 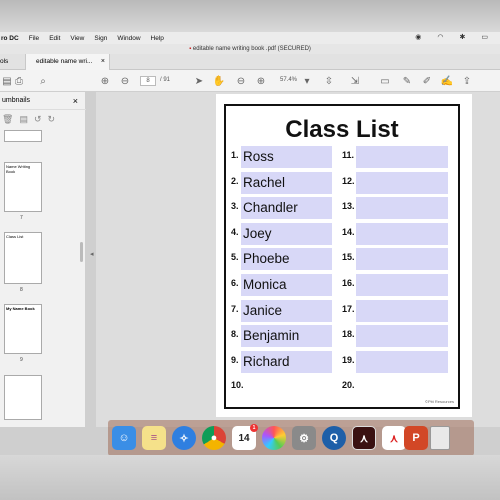 What do you see at coordinates (440, 438) in the screenshot?
I see `trash-icon` at bounding box center [440, 438].